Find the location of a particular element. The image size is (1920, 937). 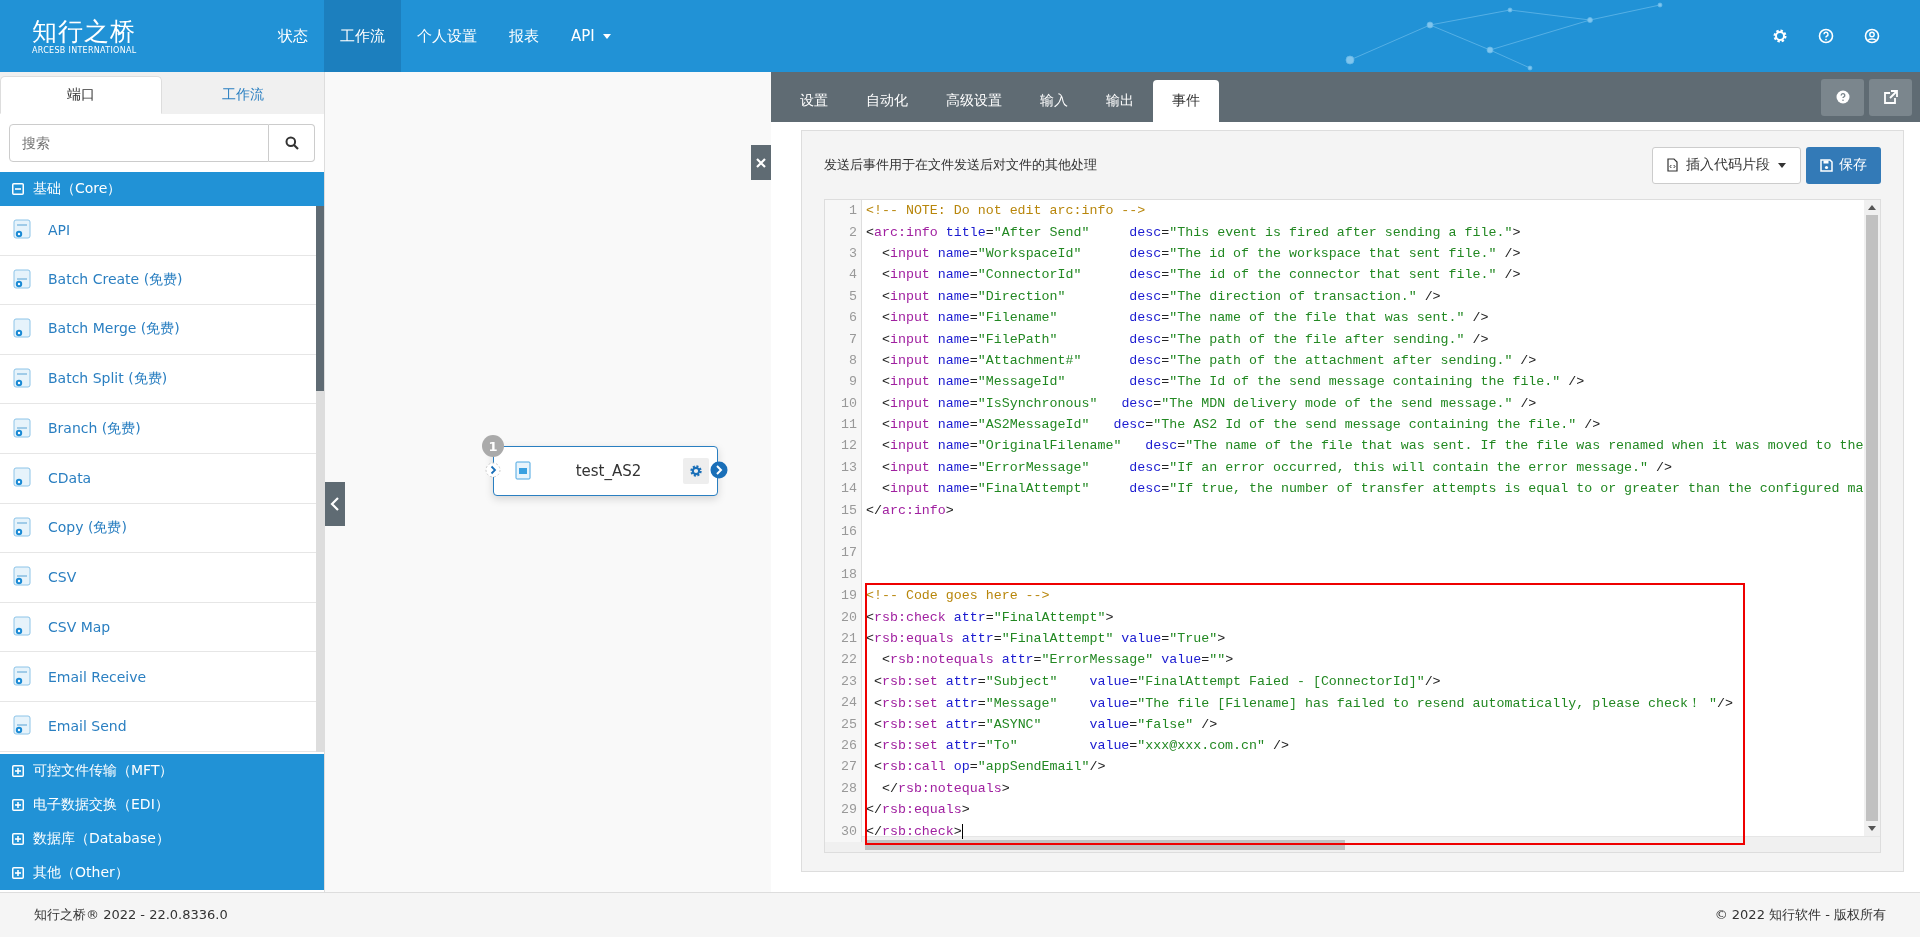

open-external-button is located at coordinates (1890, 97).